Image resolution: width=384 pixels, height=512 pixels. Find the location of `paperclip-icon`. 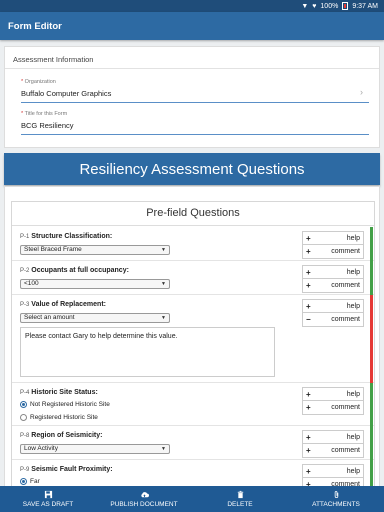

paperclip-icon is located at coordinates (336, 494).